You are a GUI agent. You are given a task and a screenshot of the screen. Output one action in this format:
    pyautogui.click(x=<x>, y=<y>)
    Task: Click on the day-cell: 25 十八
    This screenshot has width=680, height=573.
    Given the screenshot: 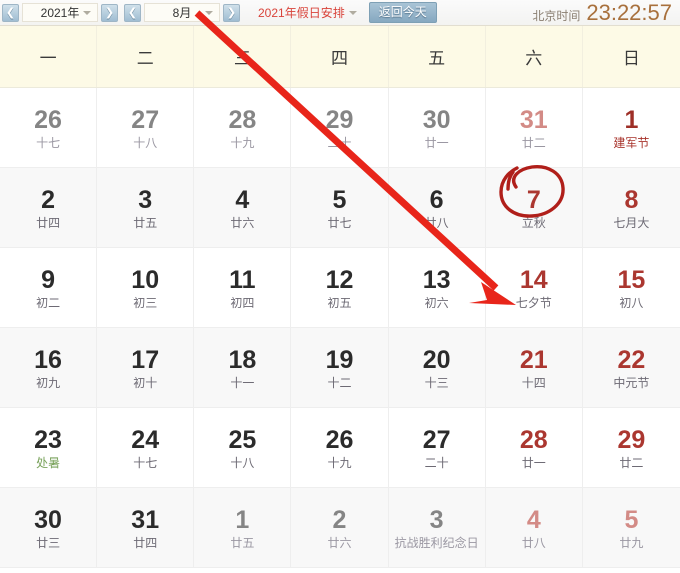 What is the action you would take?
    pyautogui.click(x=243, y=448)
    